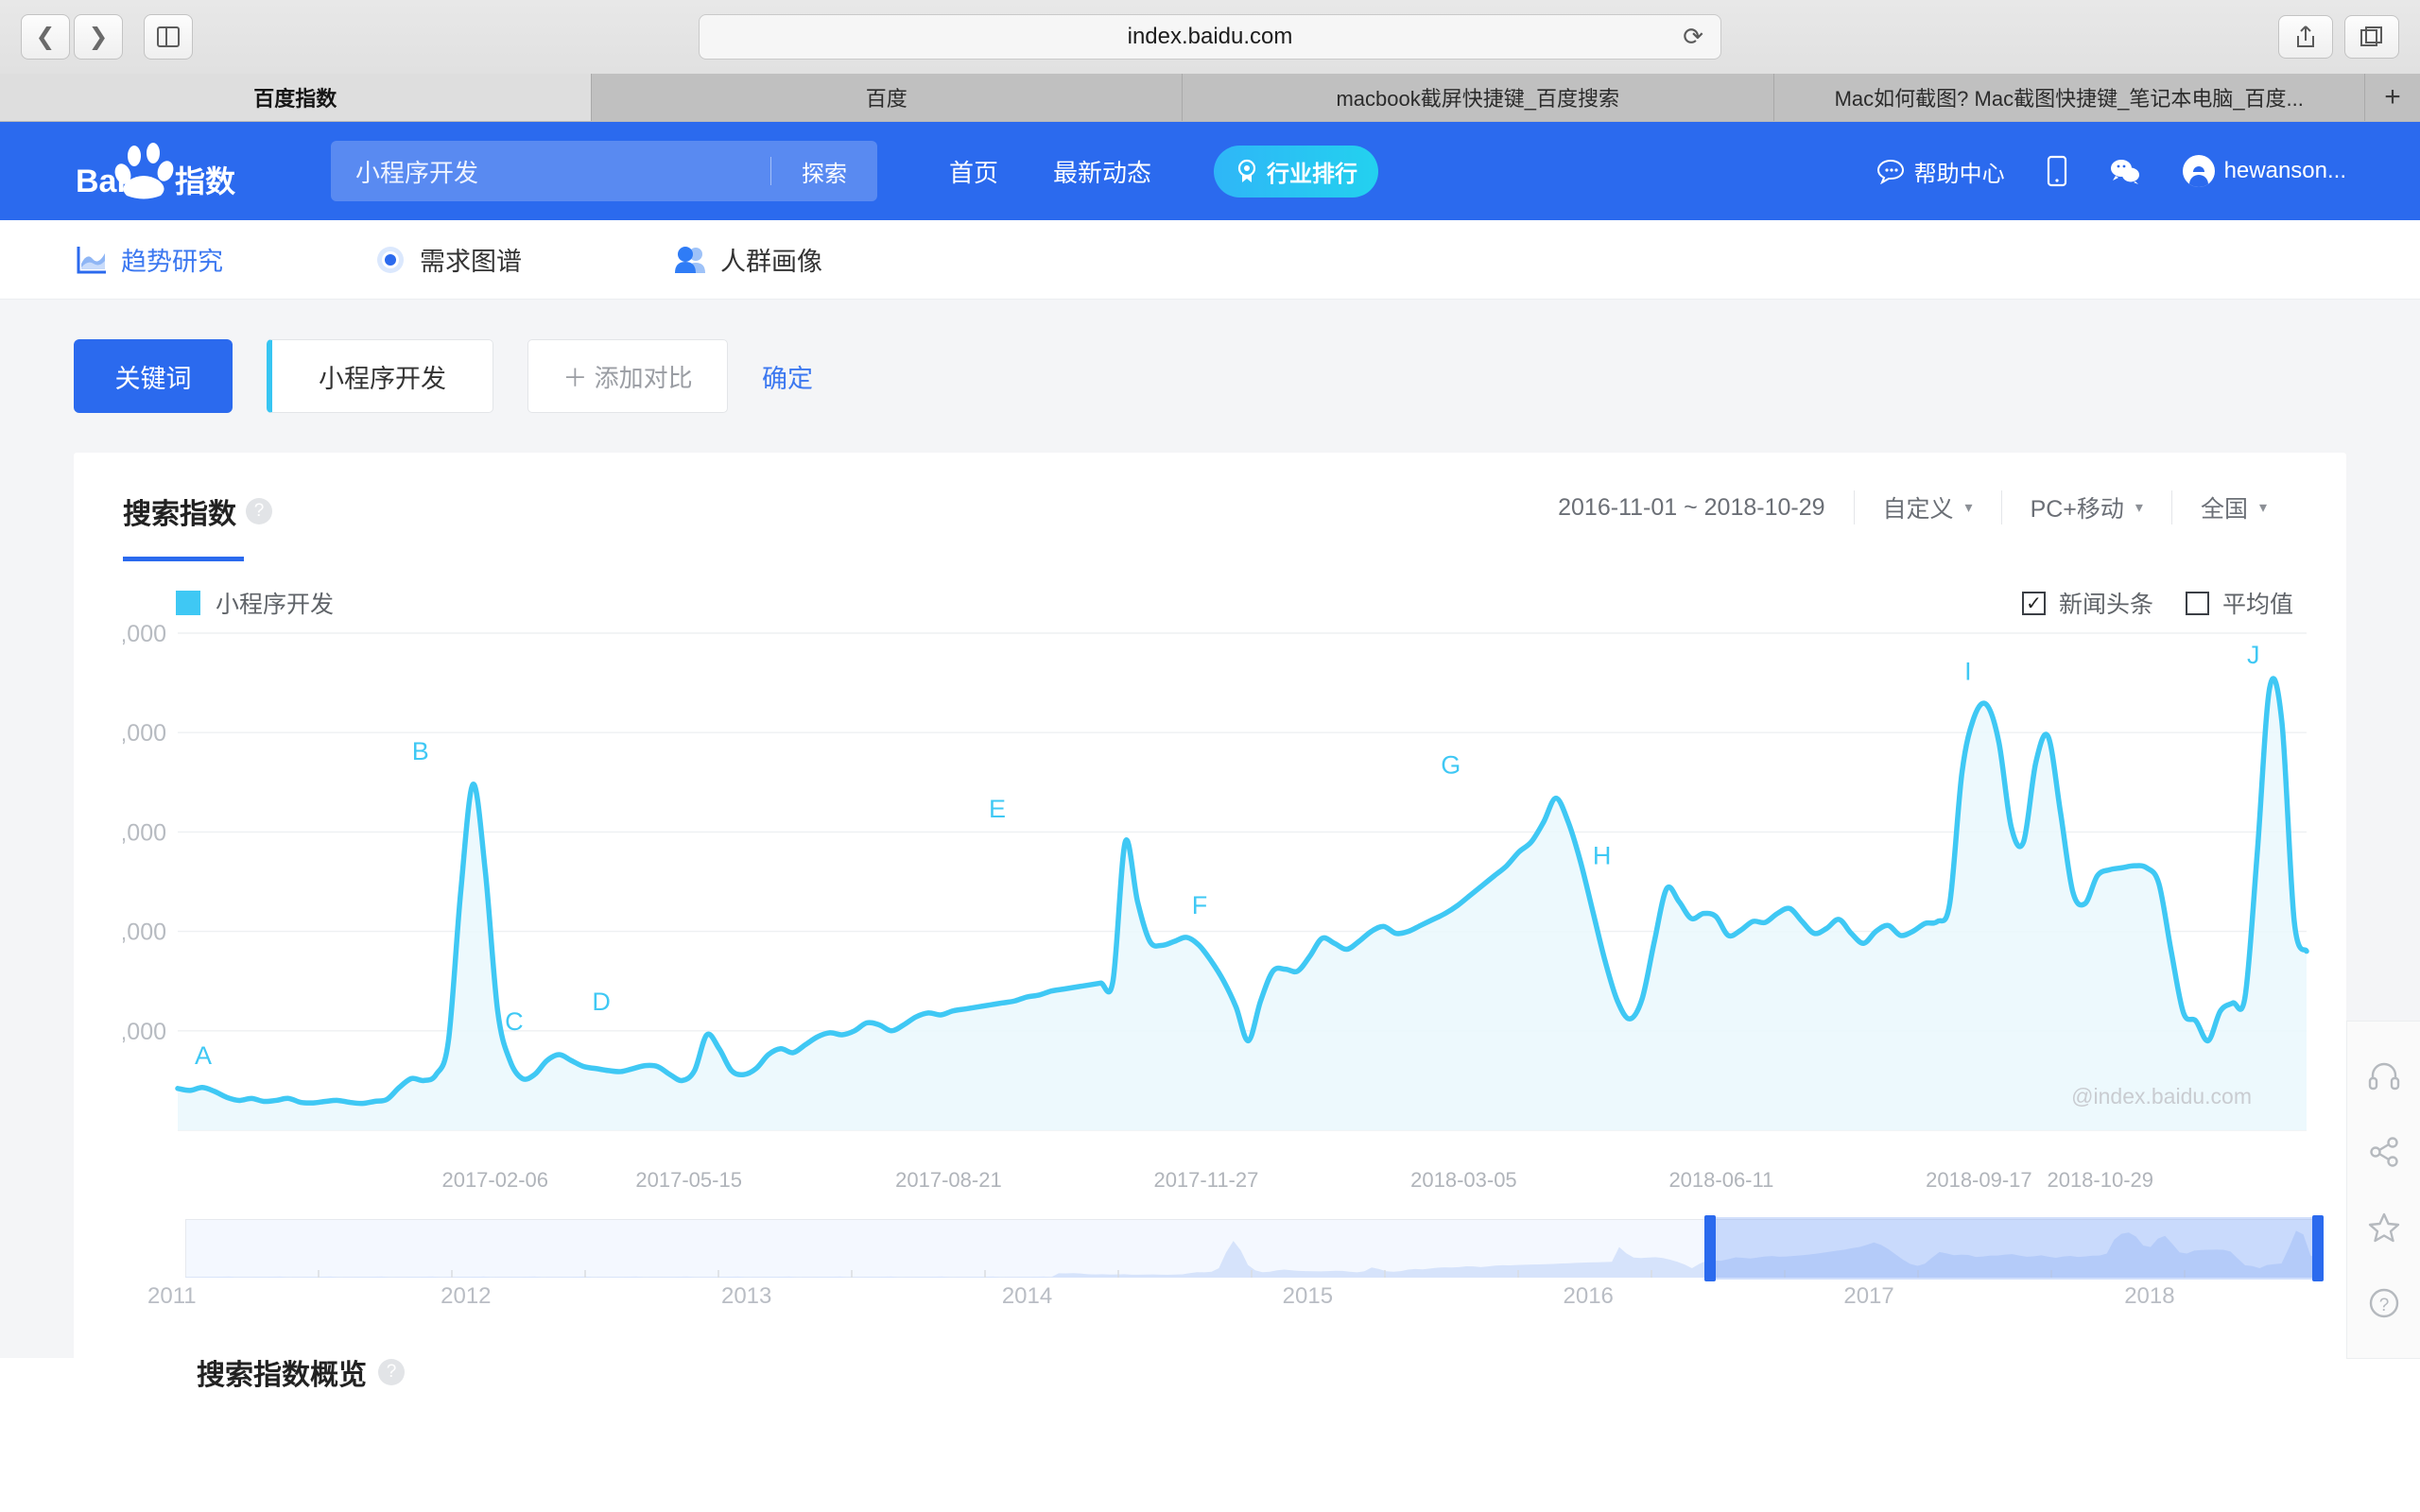 The image size is (2420, 1512). What do you see at coordinates (1296, 171) in the screenshot?
I see `industry-rank-button: 行业排行` at bounding box center [1296, 171].